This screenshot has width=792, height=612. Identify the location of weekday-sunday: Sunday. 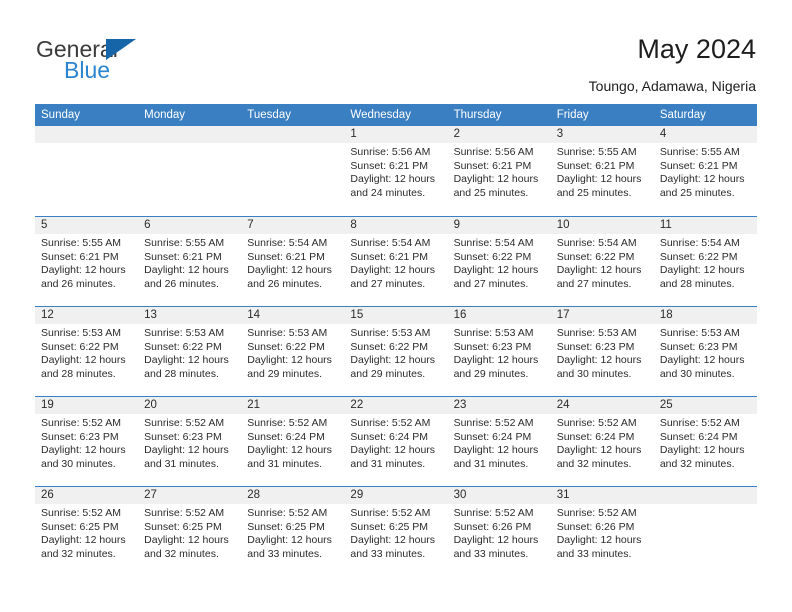
(61, 115).